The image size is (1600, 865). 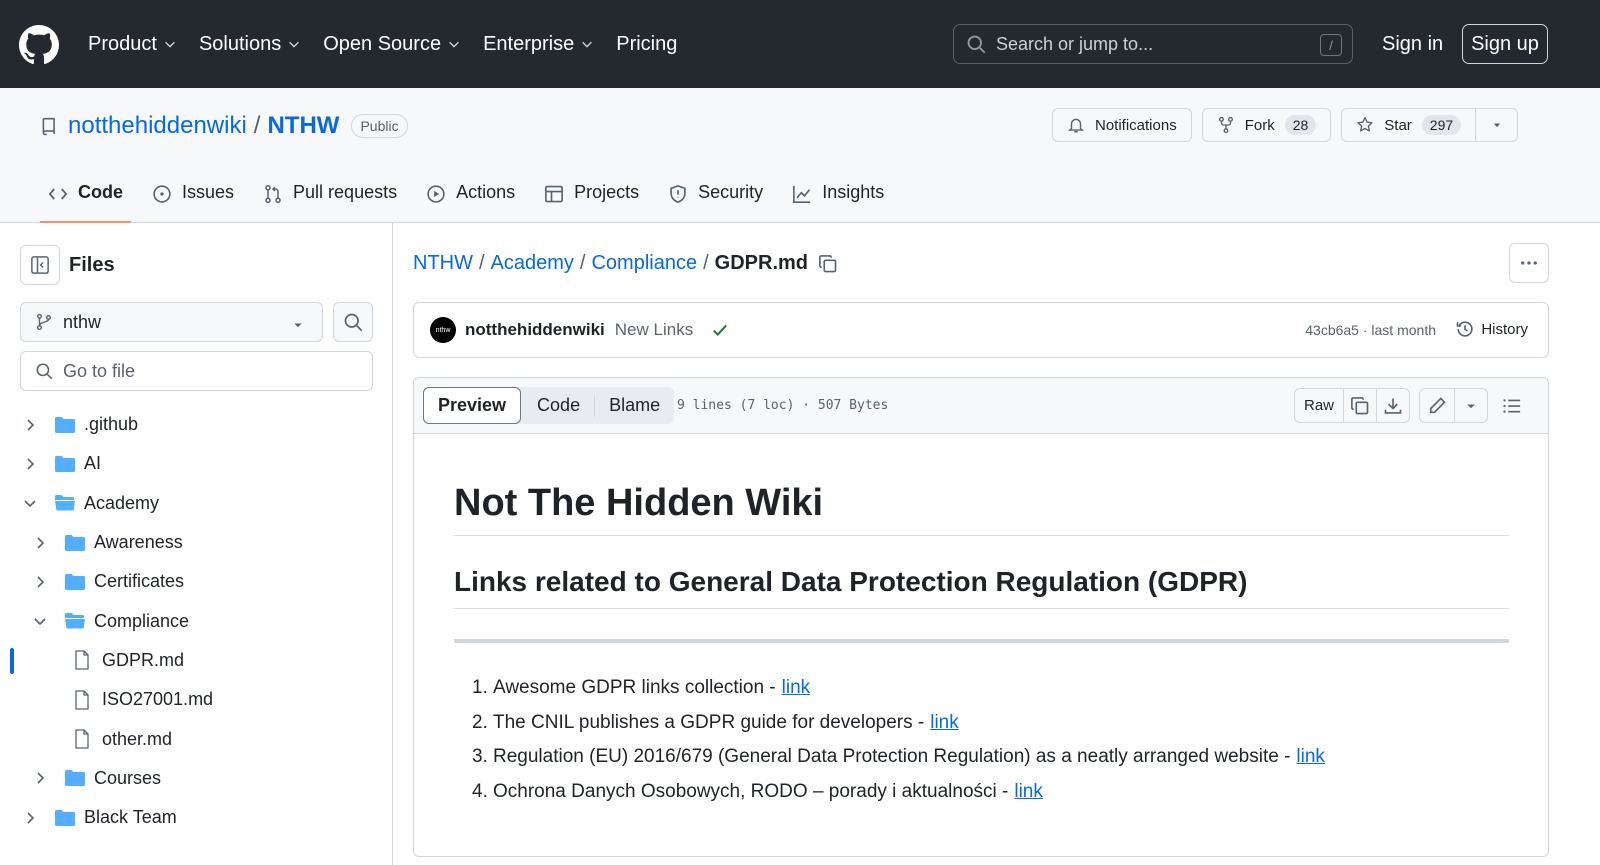 I want to click on blame-tab: Blame, so click(x=634, y=405).